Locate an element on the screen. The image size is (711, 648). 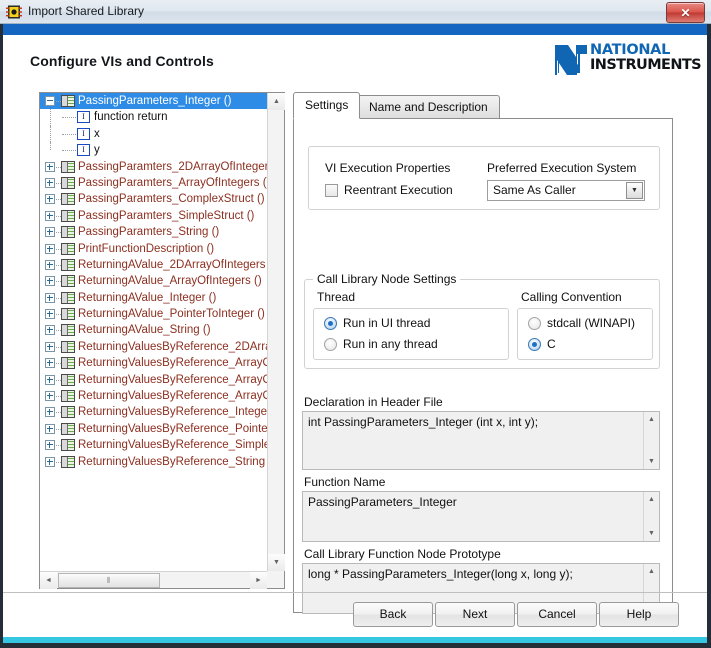
declaration-scroll-down: ▼ is located at coordinates (651, 461).